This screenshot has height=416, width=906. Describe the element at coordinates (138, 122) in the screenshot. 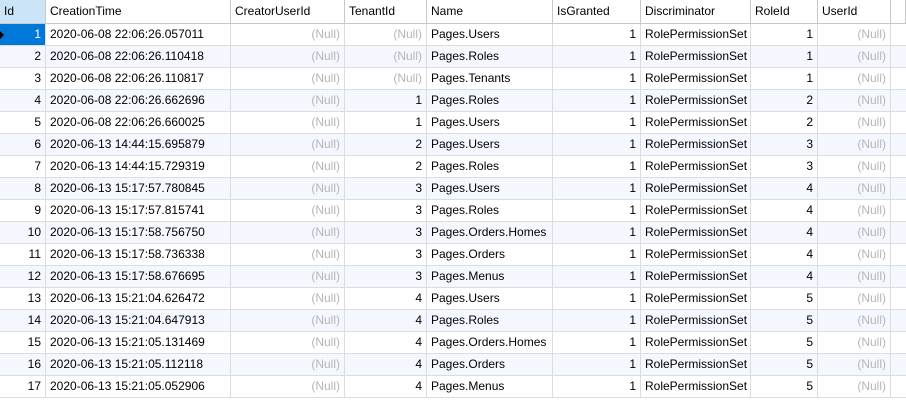

I see `cell-creationtime: 2020-06-08 22:06:26.660025` at that location.